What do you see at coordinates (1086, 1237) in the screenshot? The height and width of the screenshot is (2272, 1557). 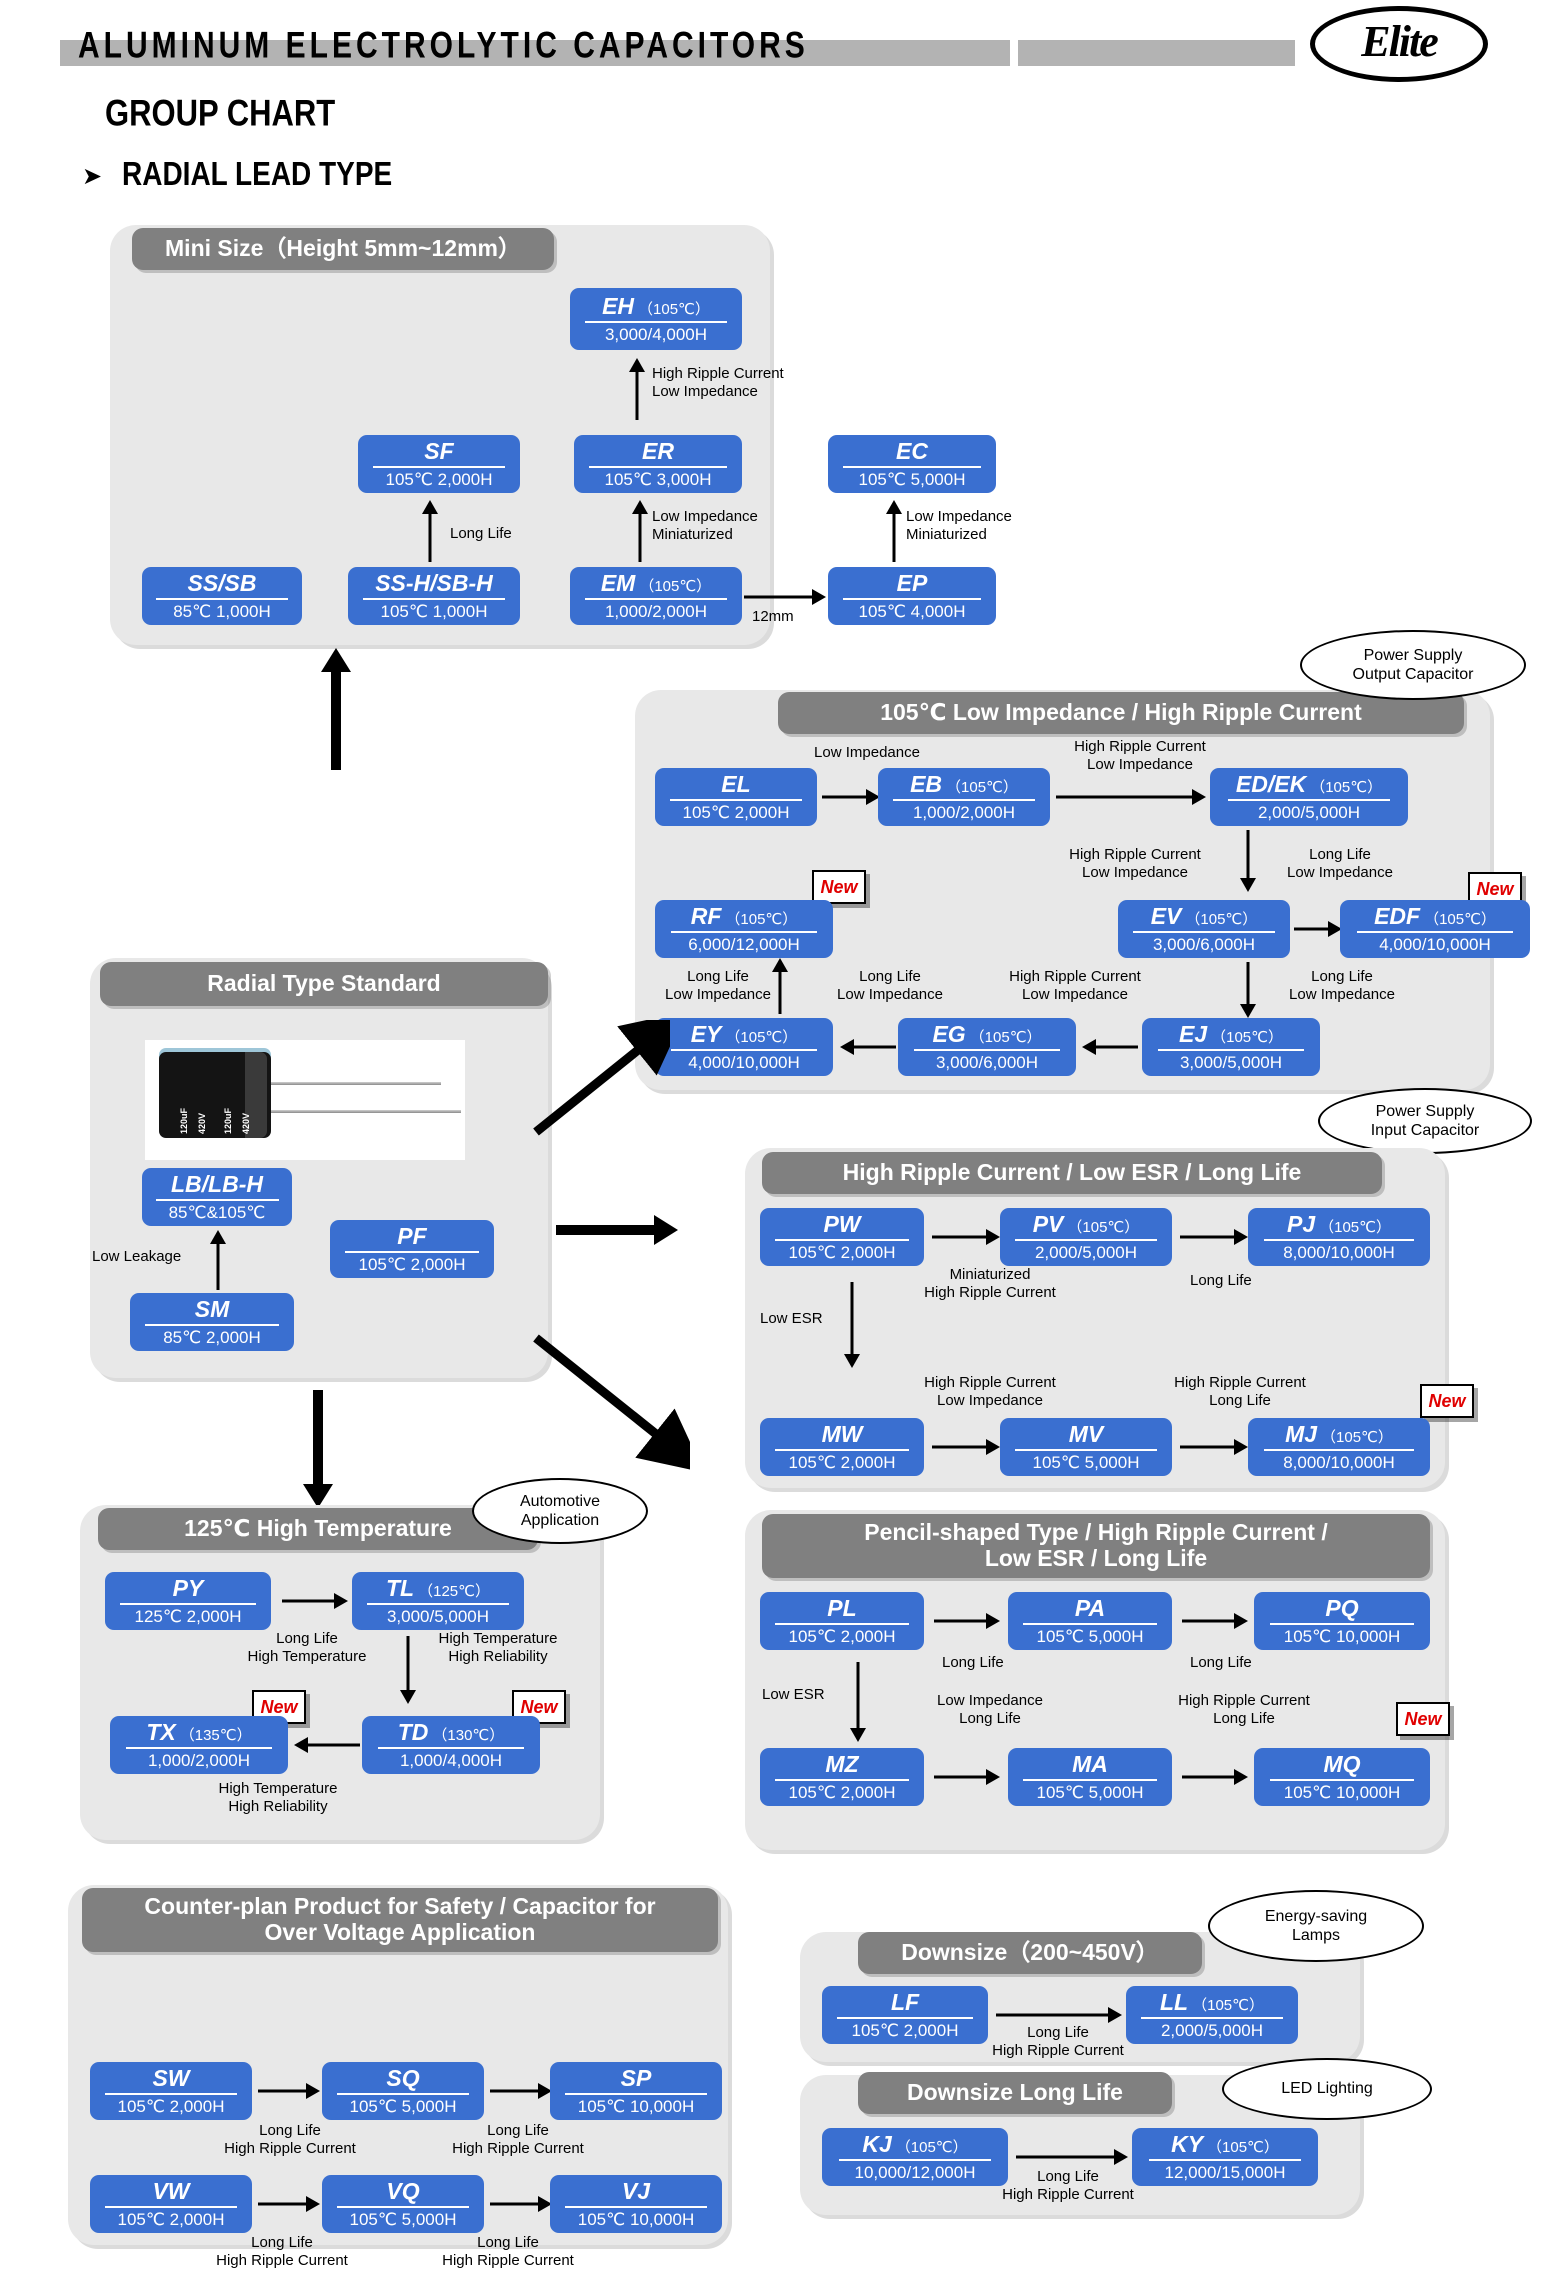 I see `product-box-pv: PV （105℃） 2,000/5,000H` at bounding box center [1086, 1237].